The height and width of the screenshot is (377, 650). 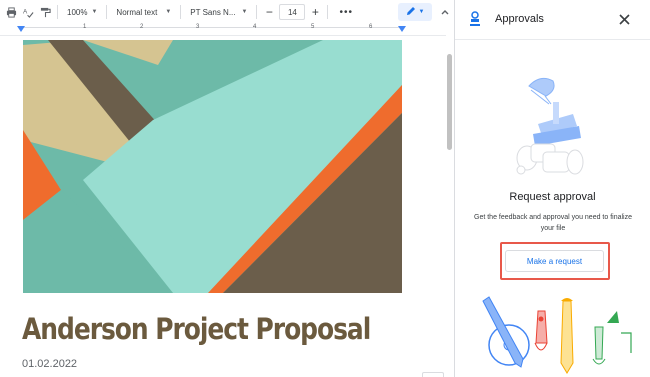 What do you see at coordinates (77, 12) in the screenshot?
I see `zoom-value: 100%` at bounding box center [77, 12].